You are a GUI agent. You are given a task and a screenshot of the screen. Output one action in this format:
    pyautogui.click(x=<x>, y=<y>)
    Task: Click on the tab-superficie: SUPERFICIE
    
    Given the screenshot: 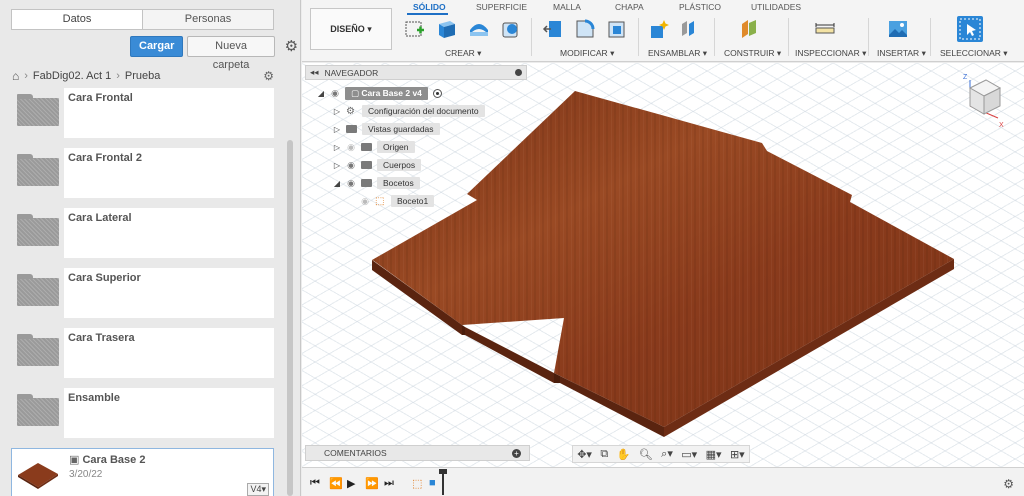 What is the action you would take?
    pyautogui.click(x=501, y=7)
    